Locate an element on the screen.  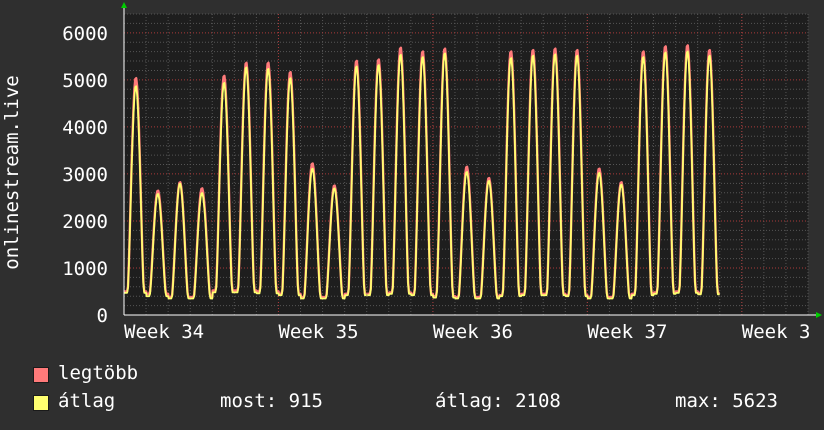
legend-label-legtobb: legtöbb is located at coordinates (98, 373).